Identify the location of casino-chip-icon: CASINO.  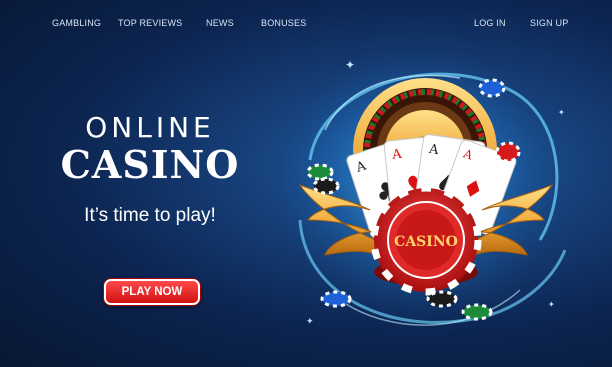
(426, 240).